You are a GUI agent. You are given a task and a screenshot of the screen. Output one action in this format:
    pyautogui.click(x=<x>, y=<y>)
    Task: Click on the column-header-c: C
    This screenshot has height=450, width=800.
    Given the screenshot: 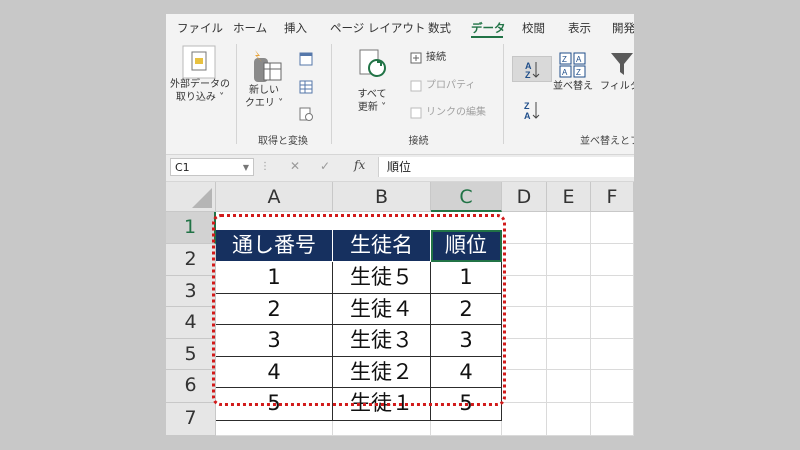 What is the action you would take?
    pyautogui.click(x=466, y=197)
    